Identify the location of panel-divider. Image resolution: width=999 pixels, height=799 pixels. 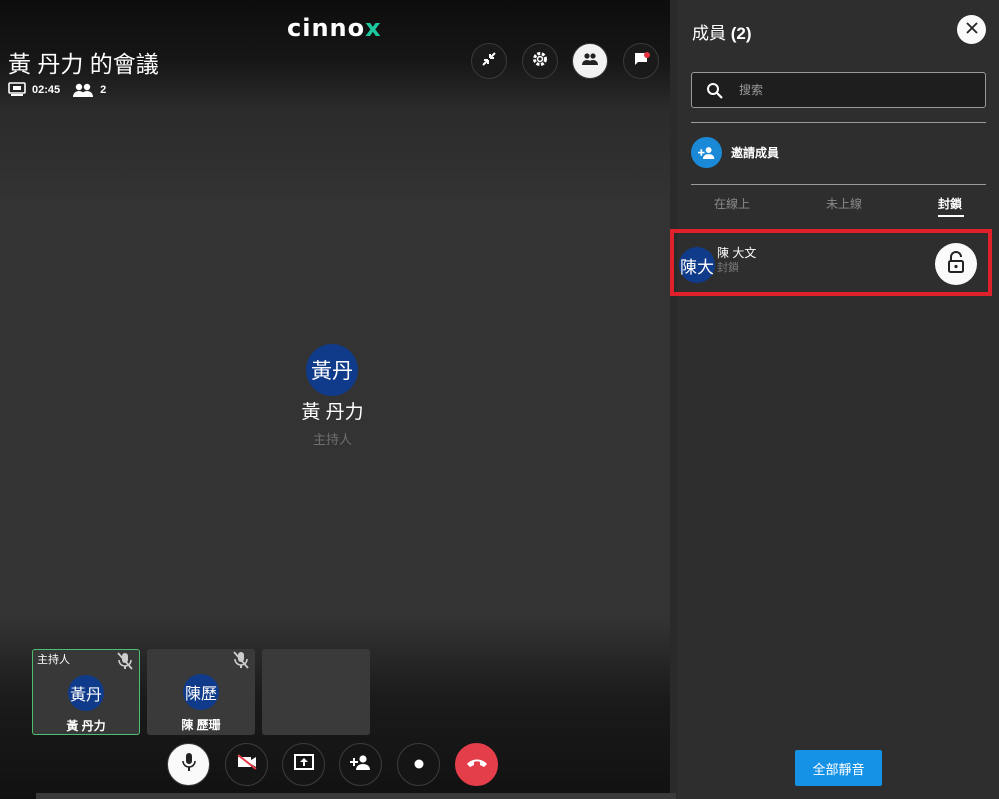
(673, 399).